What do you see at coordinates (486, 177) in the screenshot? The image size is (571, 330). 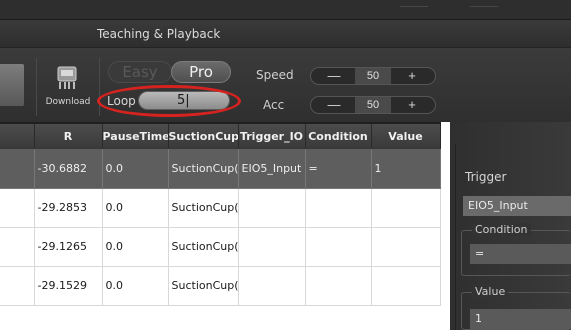 I see `trigger-label: Trigger` at bounding box center [486, 177].